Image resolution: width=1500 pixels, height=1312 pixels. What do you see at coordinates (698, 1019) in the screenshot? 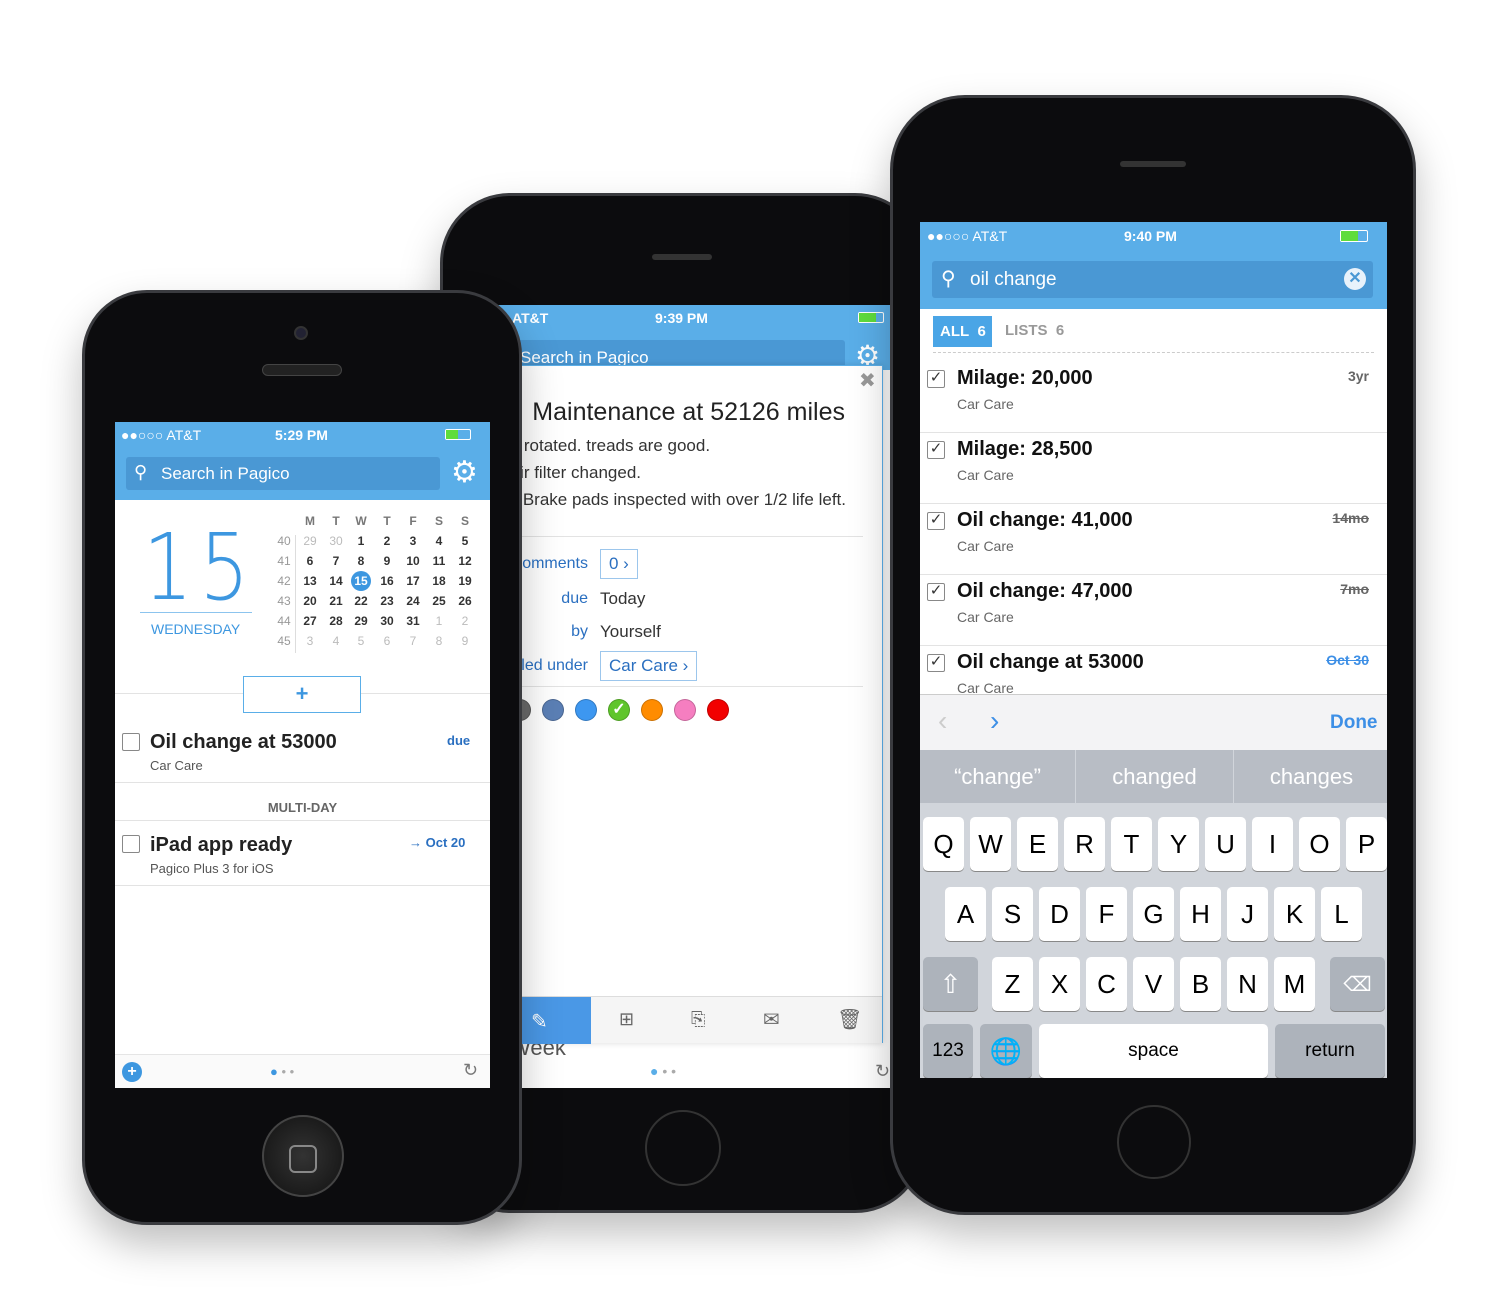
I see `move-icon: ⎘` at bounding box center [698, 1019].